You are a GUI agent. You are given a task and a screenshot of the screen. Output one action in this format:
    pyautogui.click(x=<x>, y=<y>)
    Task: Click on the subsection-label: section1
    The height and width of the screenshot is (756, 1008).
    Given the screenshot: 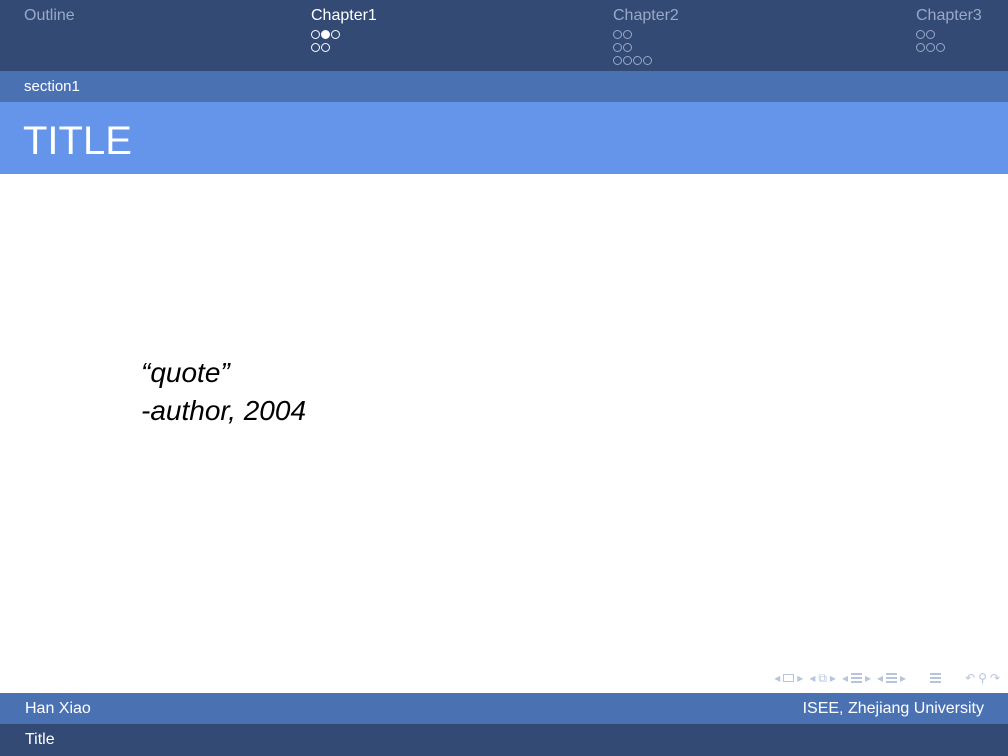 What is the action you would take?
    pyautogui.click(x=52, y=86)
    